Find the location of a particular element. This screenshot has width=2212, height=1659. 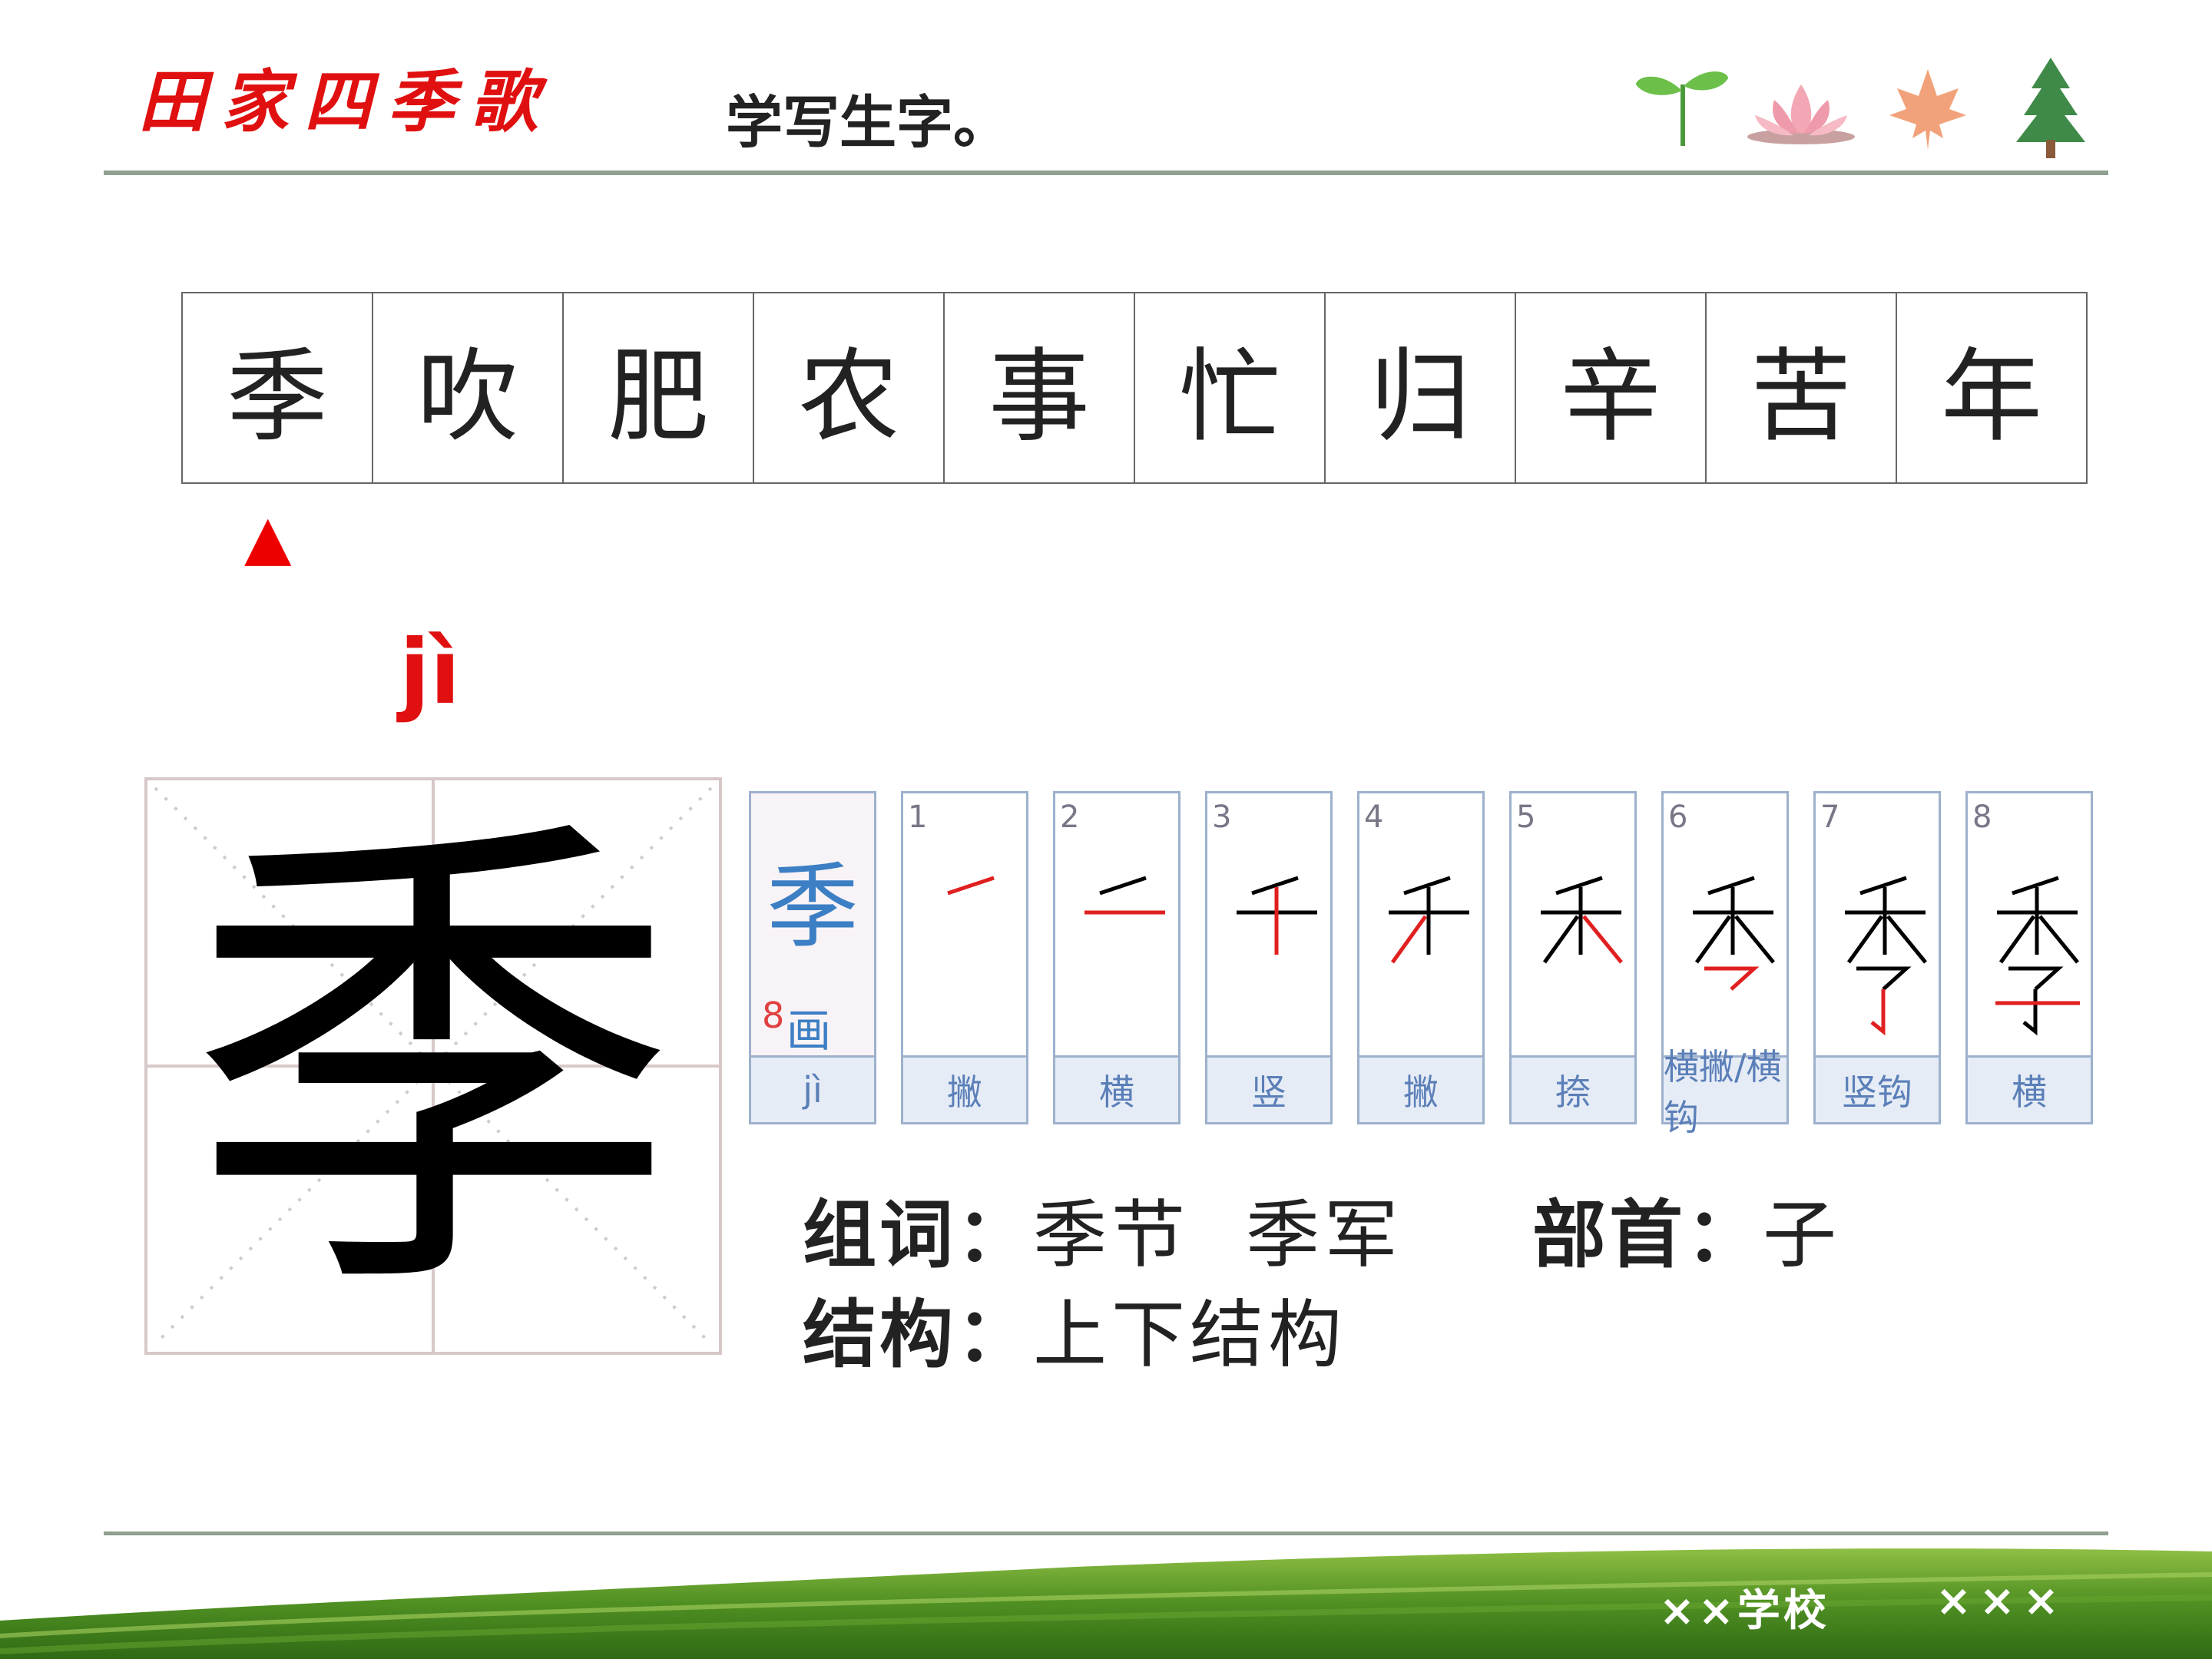

header-divider is located at coordinates (1106, 173).